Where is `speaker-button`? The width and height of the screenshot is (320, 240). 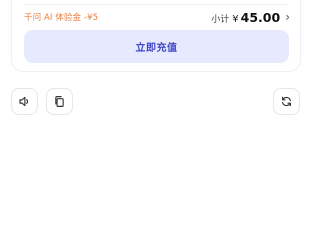 speaker-button is located at coordinates (24, 101).